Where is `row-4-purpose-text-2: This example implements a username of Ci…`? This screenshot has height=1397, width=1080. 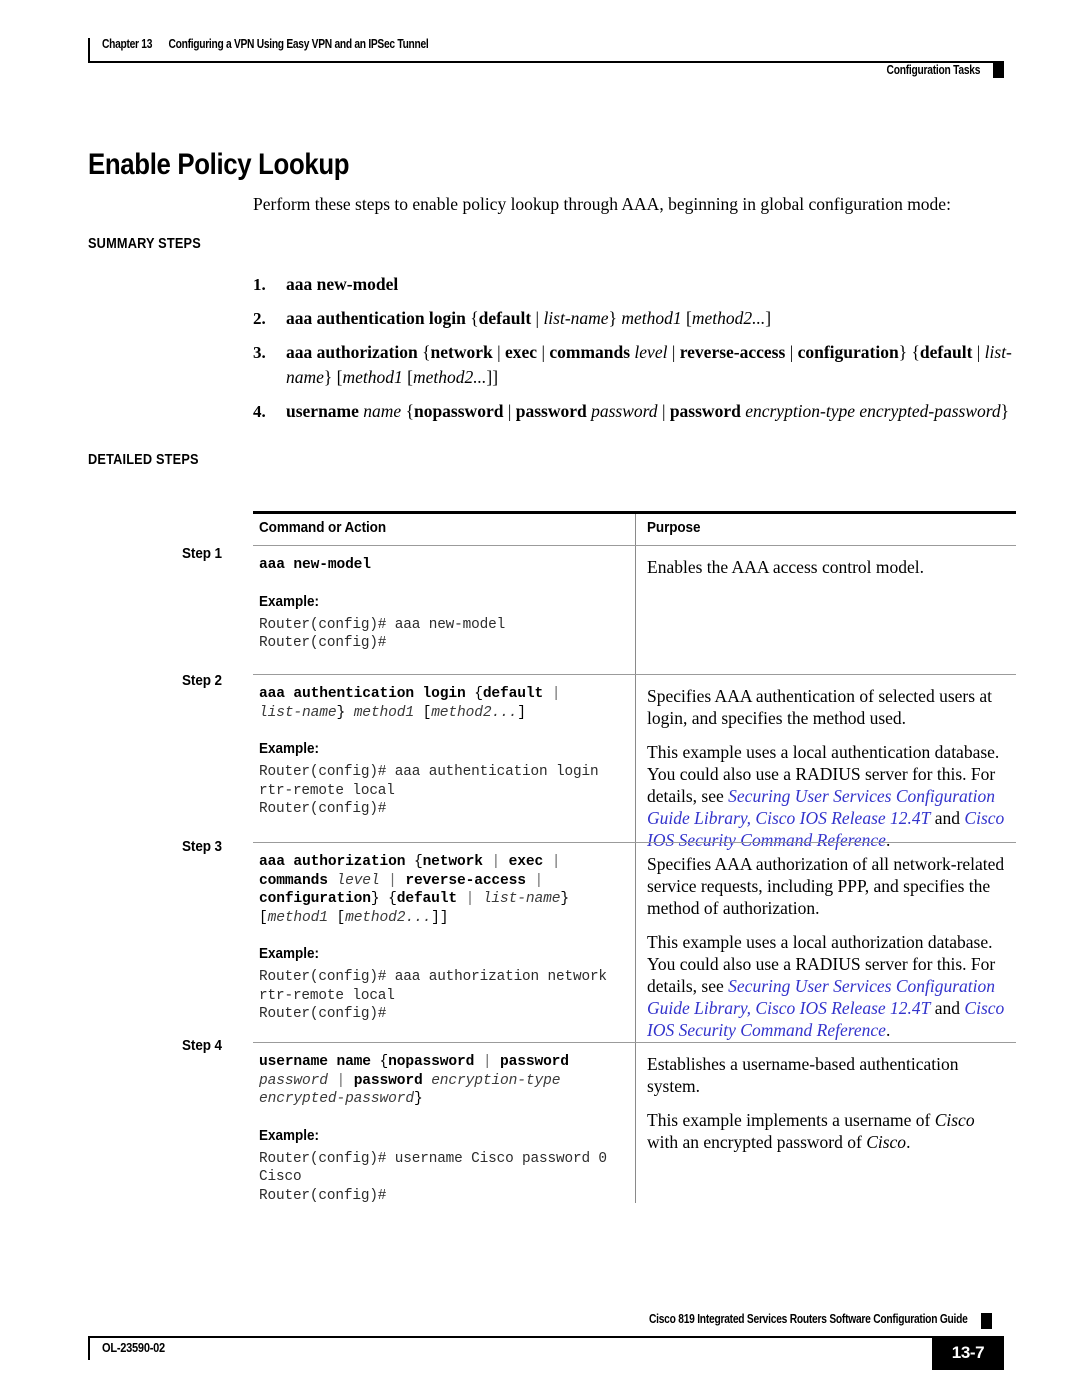
row-4-purpose-text-2: This example implements a username of Ci… is located at coordinates (811, 1131).